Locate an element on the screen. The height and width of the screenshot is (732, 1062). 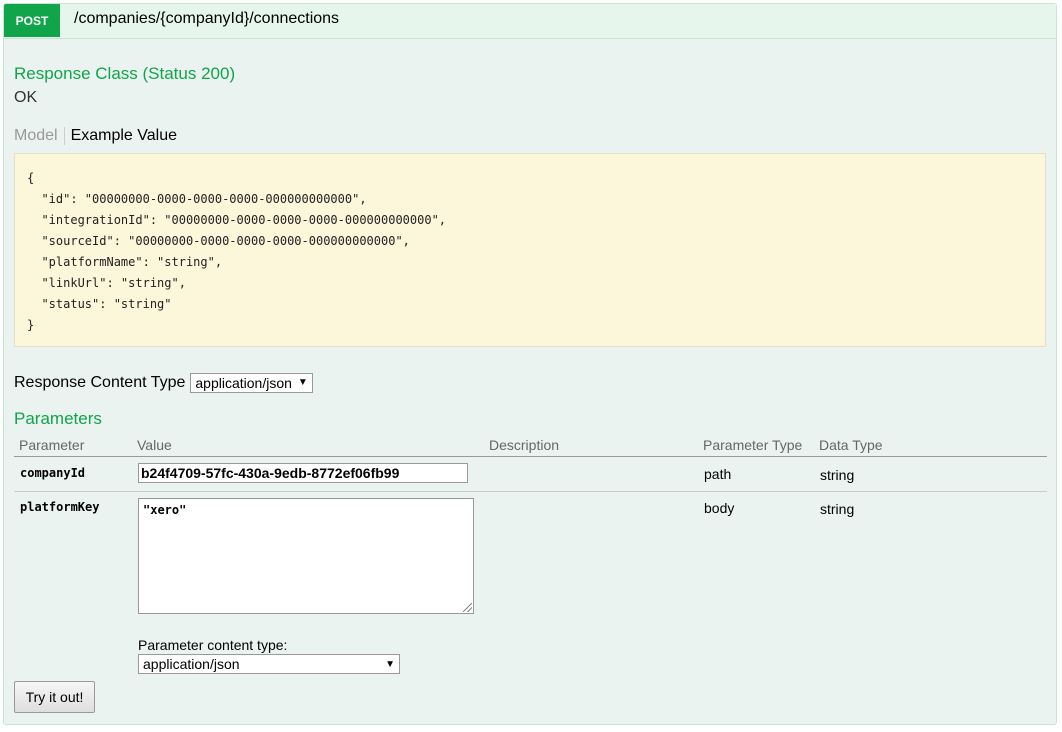
col-header-description: Description is located at coordinates (524, 445).